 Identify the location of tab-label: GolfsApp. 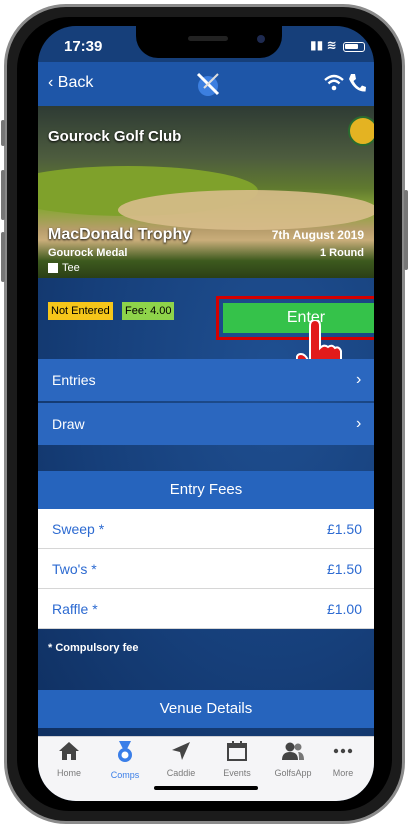
(293, 773).